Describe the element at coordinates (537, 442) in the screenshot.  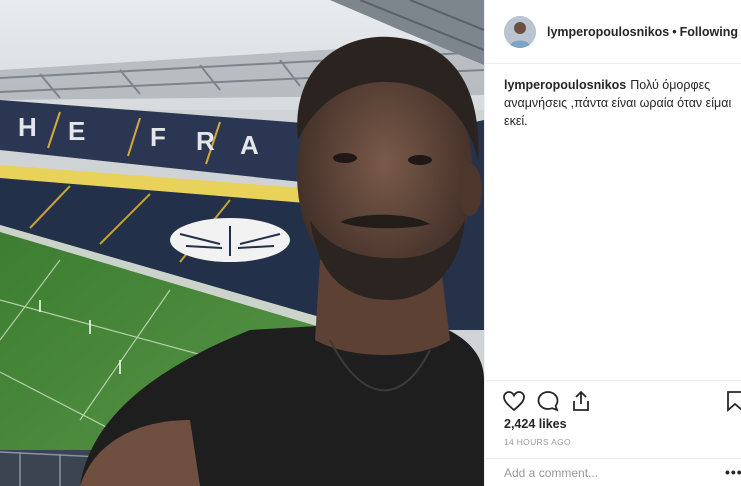
I see `post-timestamp: 14 HOURS AGO` at that location.